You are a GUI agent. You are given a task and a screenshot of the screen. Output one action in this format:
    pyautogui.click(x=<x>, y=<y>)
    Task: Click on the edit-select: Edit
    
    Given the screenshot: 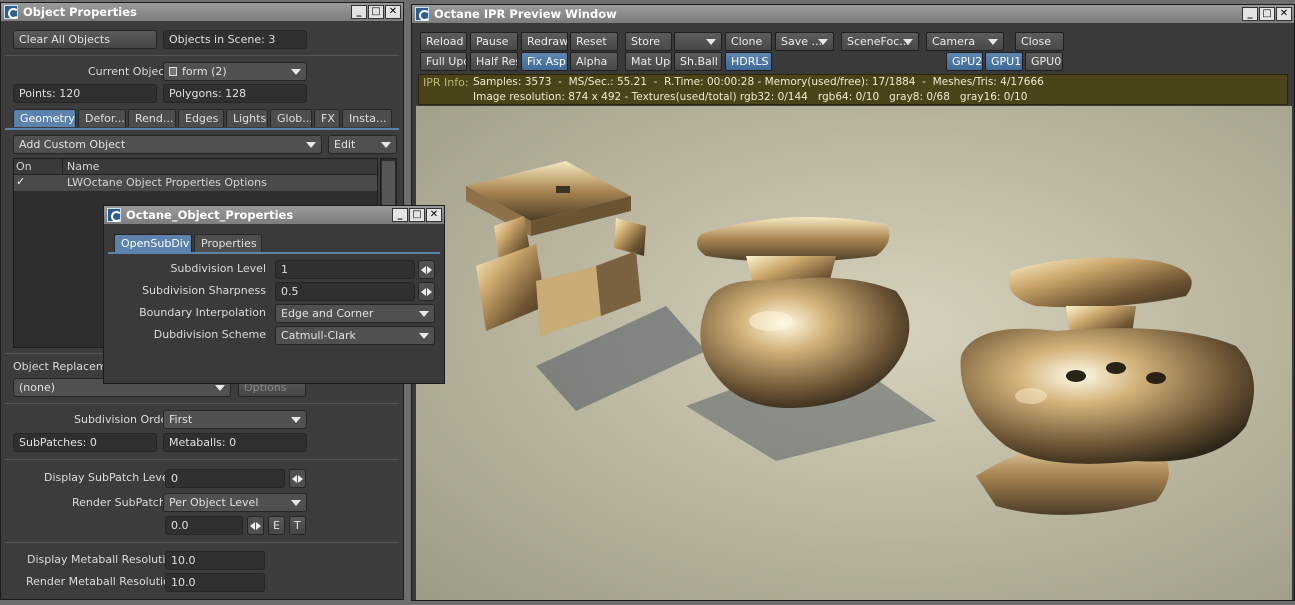 What is the action you would take?
    pyautogui.click(x=362, y=144)
    